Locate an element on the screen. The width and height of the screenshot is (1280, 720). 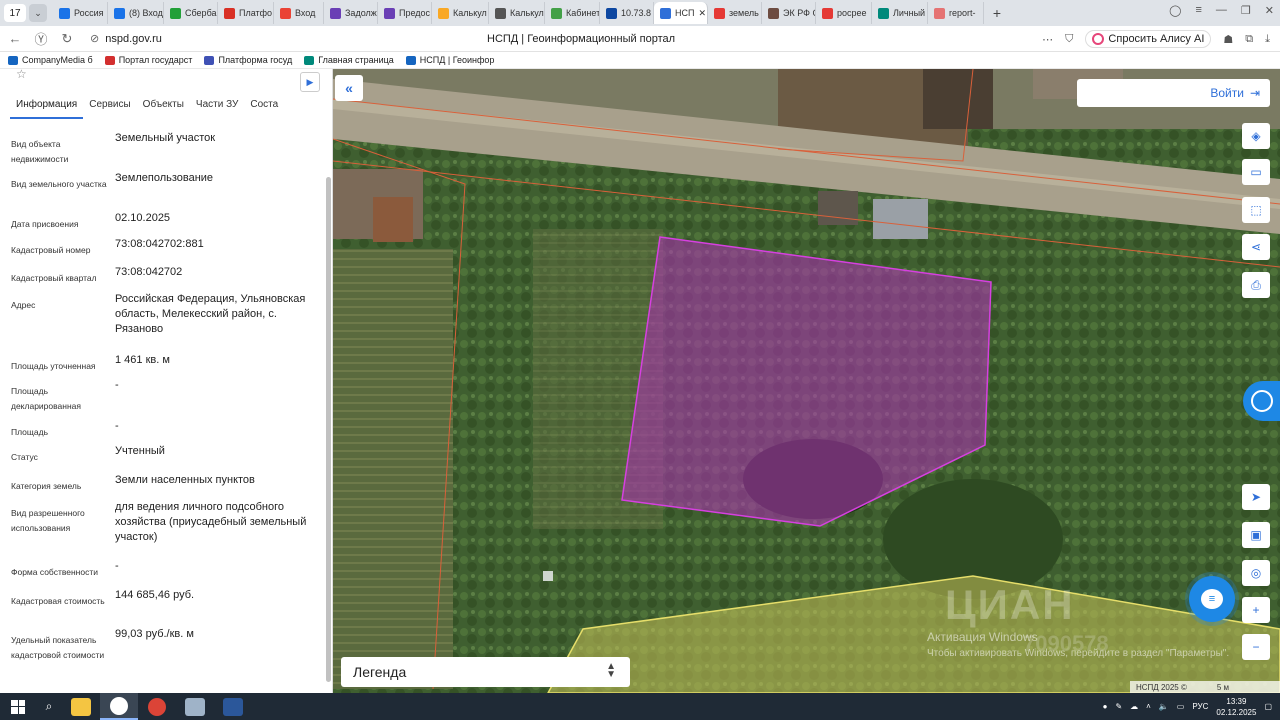
property-value: Земельный участок is located at coordinates (217, 138).